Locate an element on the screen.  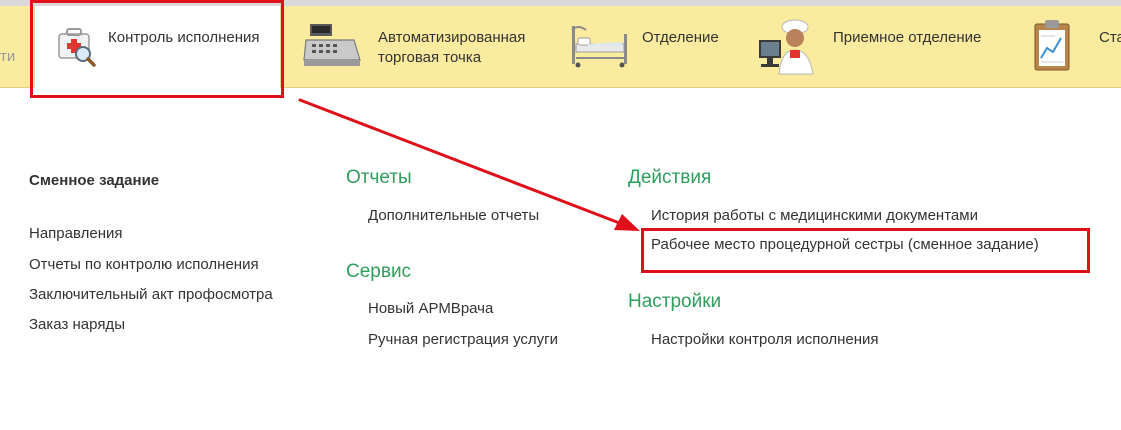
section-label-line2: торговая точка is located at coordinates (430, 57).